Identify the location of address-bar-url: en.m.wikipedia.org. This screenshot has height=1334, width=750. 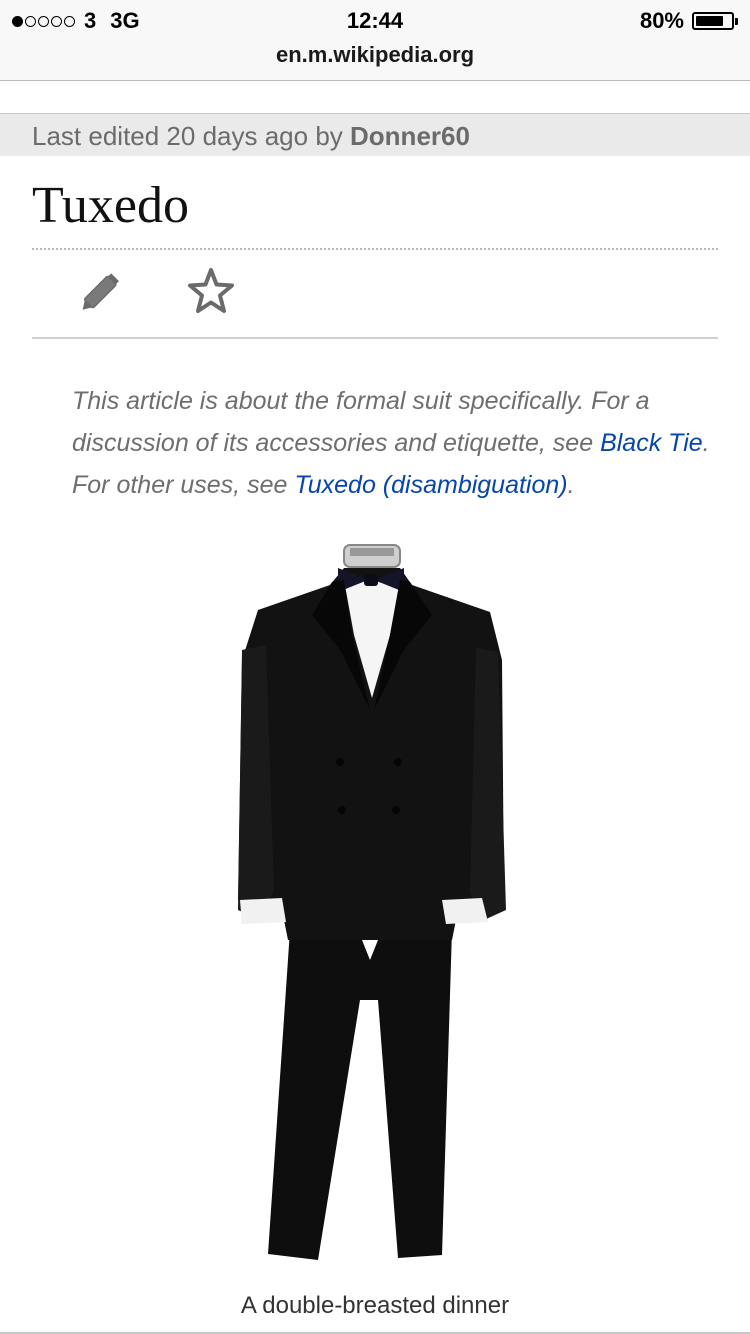
(375, 55).